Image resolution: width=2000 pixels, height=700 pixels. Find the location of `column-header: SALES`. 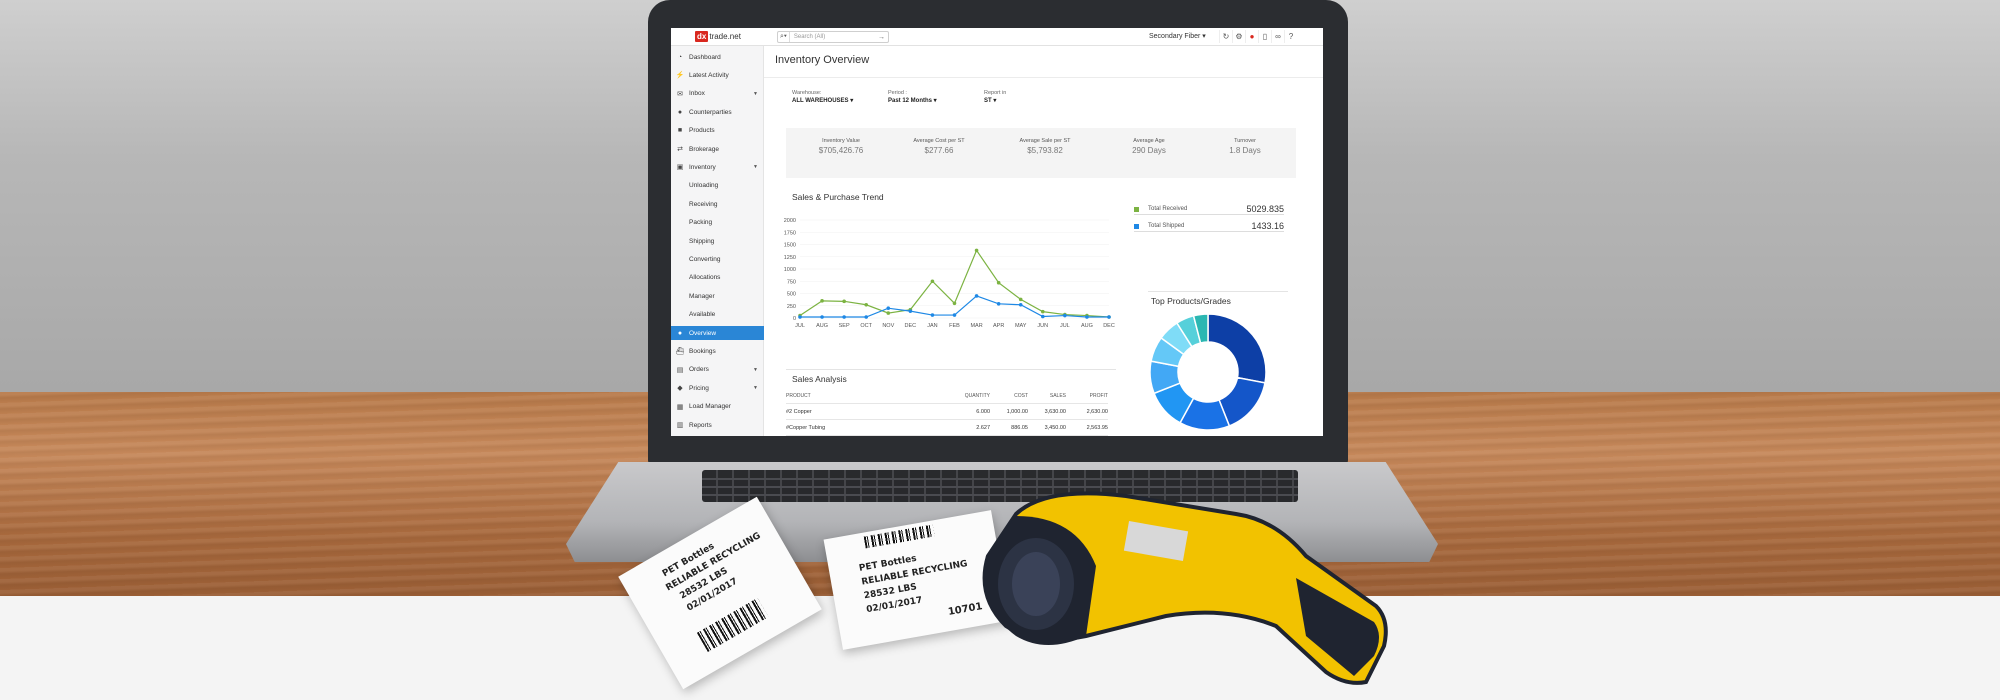

column-header: SALES is located at coordinates (1047, 396).